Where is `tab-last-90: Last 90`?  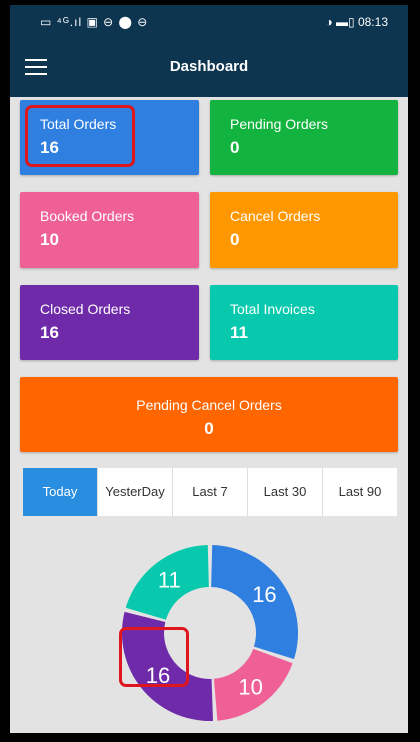 tab-last-90: Last 90 is located at coordinates (359, 492).